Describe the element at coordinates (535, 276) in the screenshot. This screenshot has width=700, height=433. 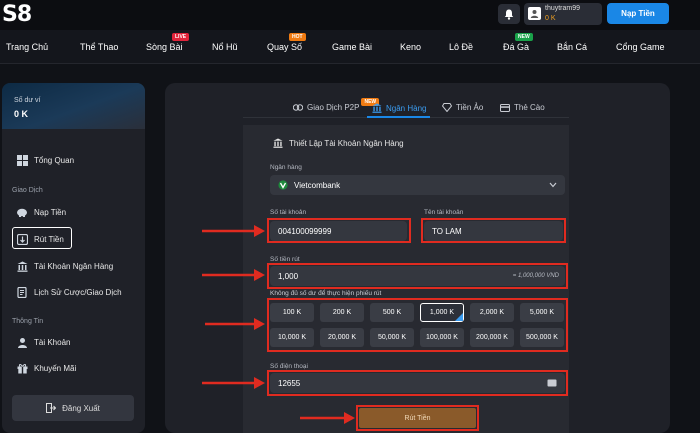
I see `amount-converted: = 1,000,000 VND` at that location.